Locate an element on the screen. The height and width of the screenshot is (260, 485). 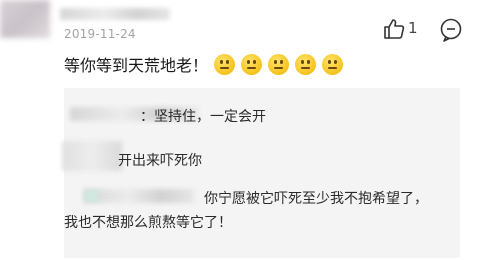
comment-text: 等你等到天荒地老！ is located at coordinates (136, 65).